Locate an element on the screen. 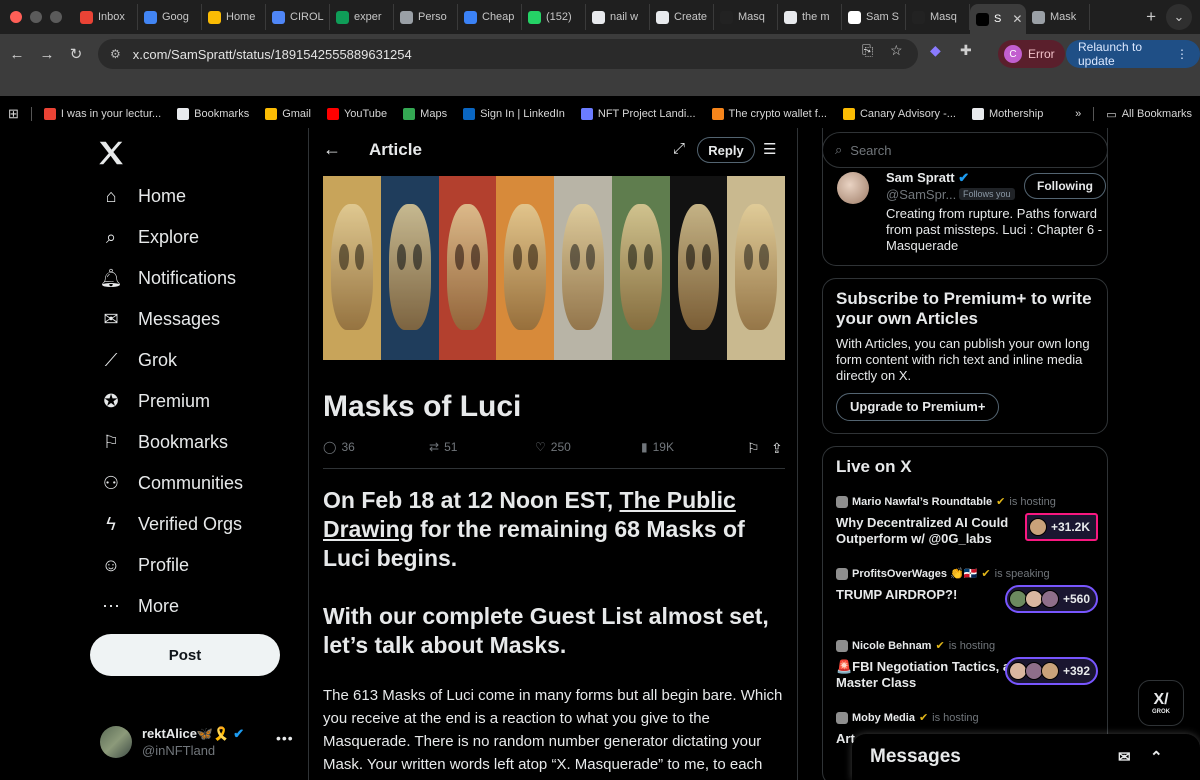  new-message-icon: ✉ is located at coordinates (1124, 757).